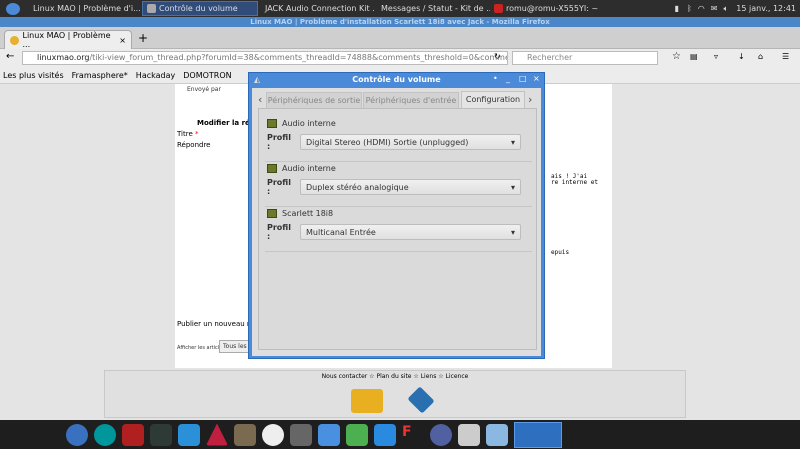 The image size is (800, 449). Describe the element at coordinates (260, 99) in the screenshot. I see `tab-scroll-left: ‹` at that location.